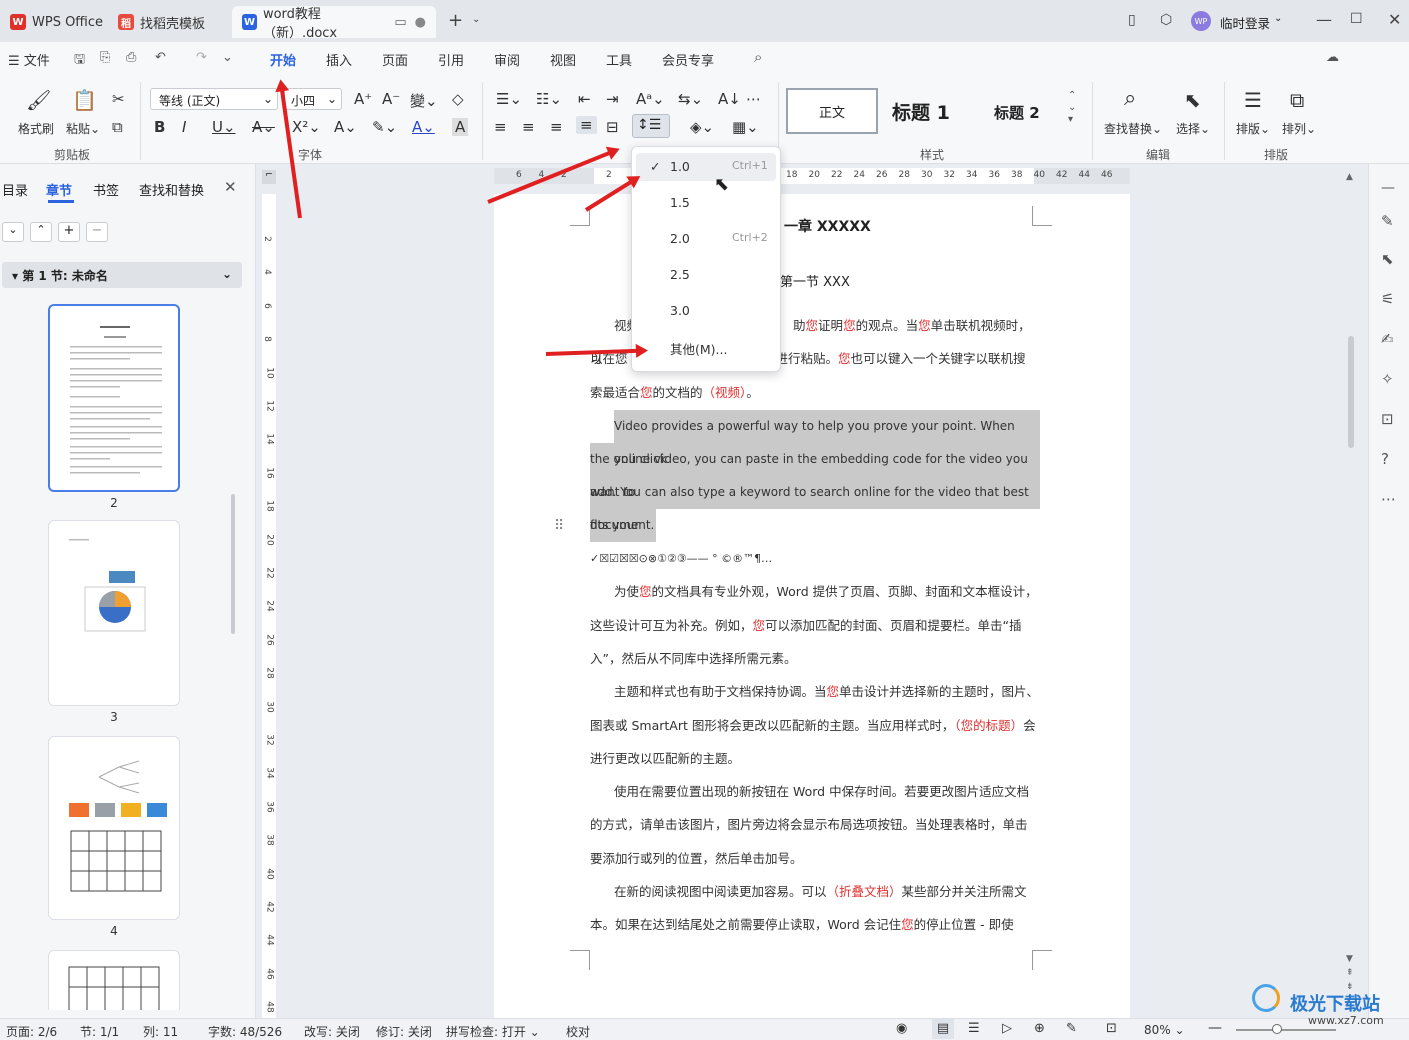  I want to click on sliders-icon: ⚟, so click(1387, 299).